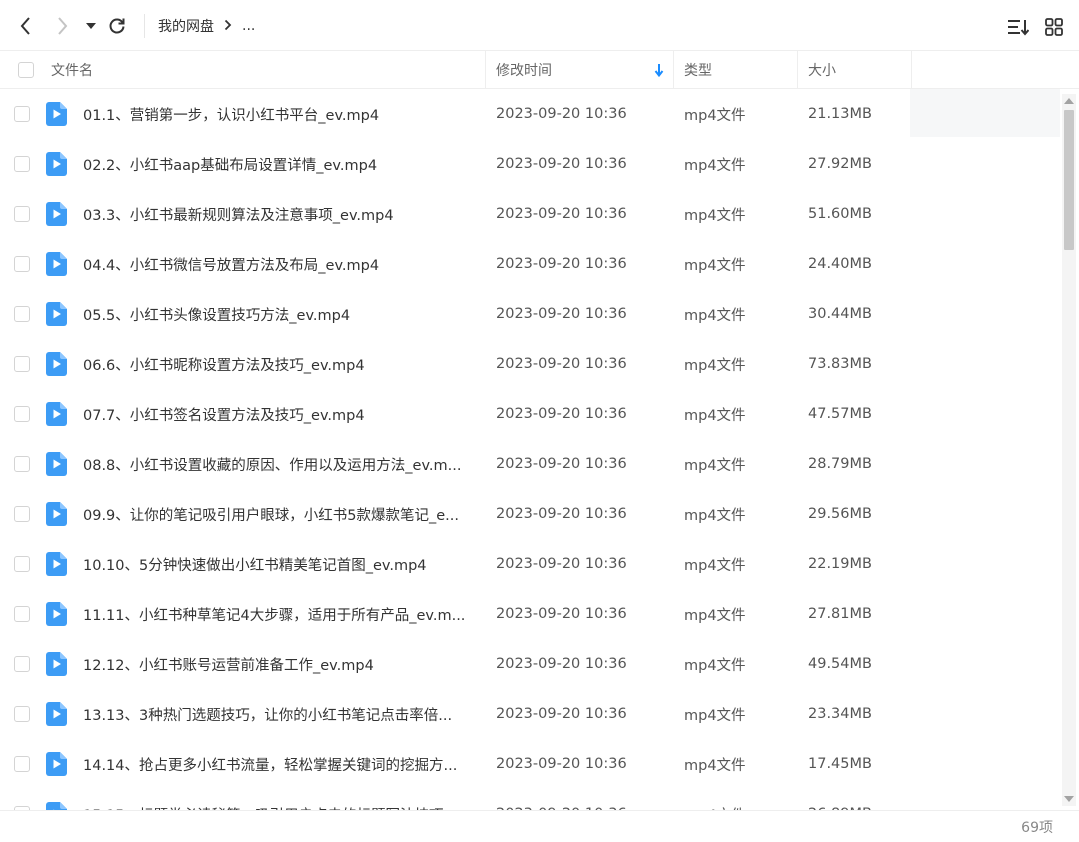 Image resolution: width=1079 pixels, height=842 pixels. What do you see at coordinates (539, 826) in the screenshot?
I see `status-bar: 69项` at bounding box center [539, 826].